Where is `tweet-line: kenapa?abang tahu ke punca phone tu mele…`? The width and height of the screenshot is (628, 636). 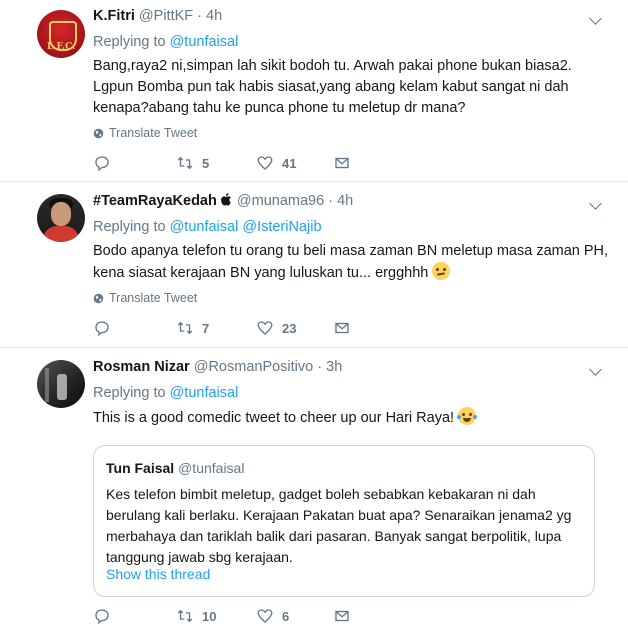
tweet-line: kenapa?abang tahu ke punca phone tu mele… is located at coordinates (279, 108).